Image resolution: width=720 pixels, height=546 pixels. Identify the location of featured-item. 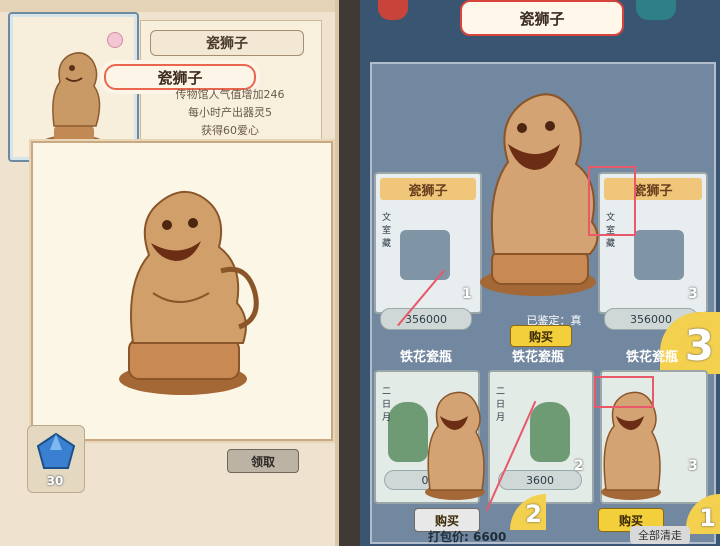
(538, 187).